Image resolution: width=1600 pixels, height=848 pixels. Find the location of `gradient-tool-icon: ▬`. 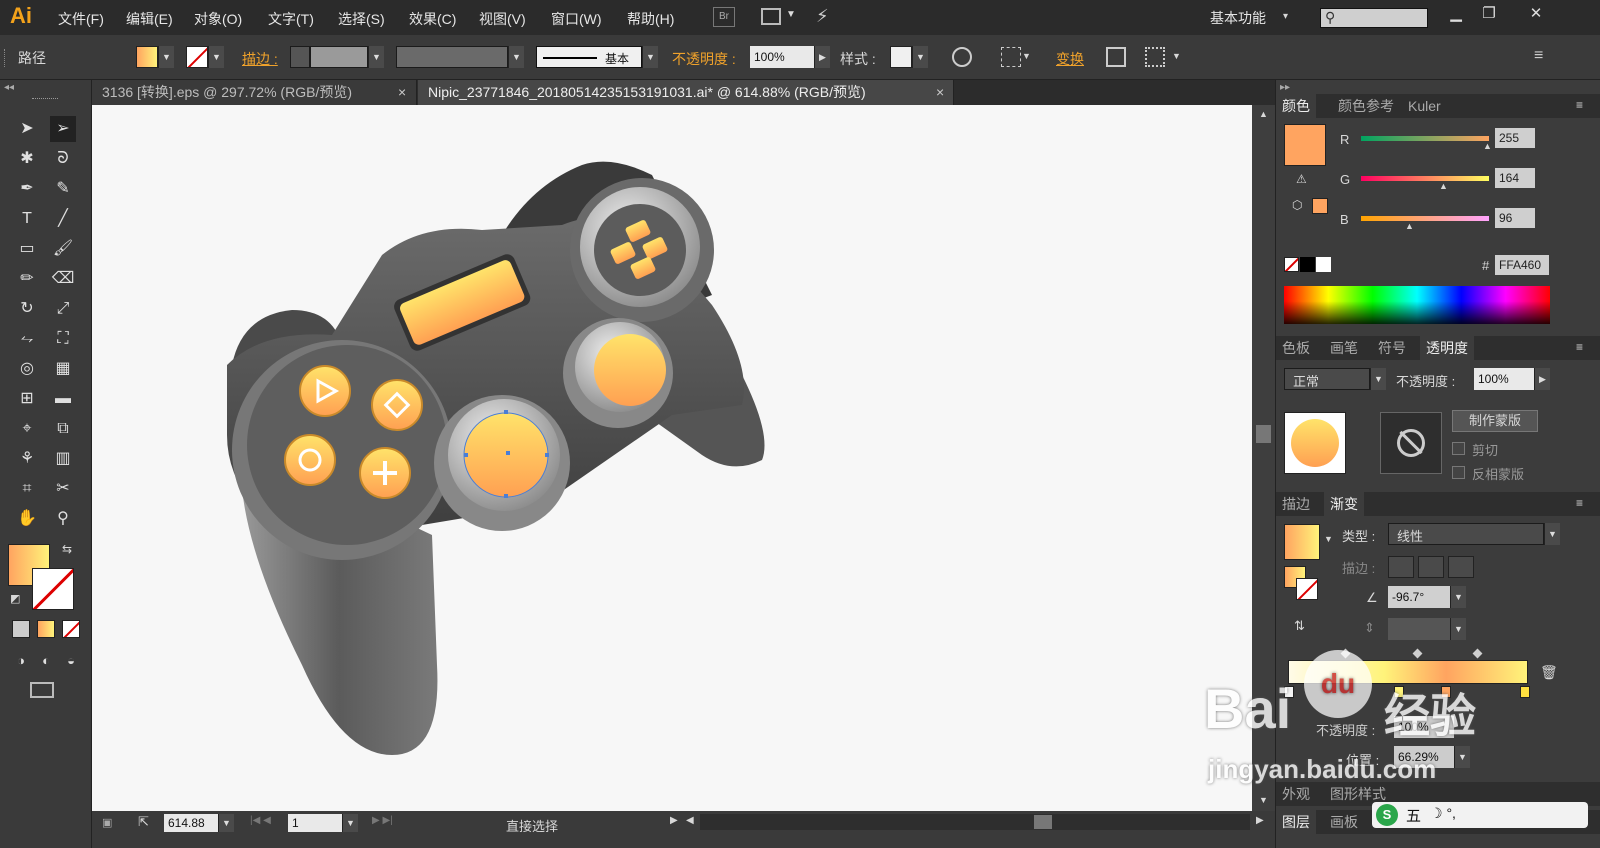

gradient-tool-icon: ▬ is located at coordinates (63, 399).